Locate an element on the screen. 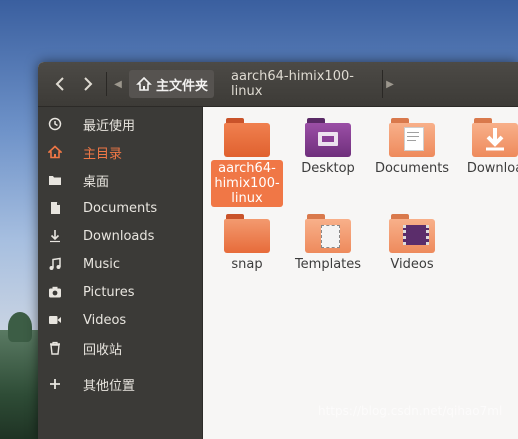 Image resolution: width=518 pixels, height=439 pixels. breadcrumb-current-label: aarch64-himix100-linux is located at coordinates (292, 84).